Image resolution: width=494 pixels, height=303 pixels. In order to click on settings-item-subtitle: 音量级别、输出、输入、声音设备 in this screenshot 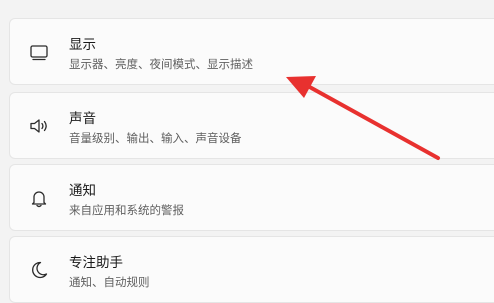, I will do `click(155, 138)`.